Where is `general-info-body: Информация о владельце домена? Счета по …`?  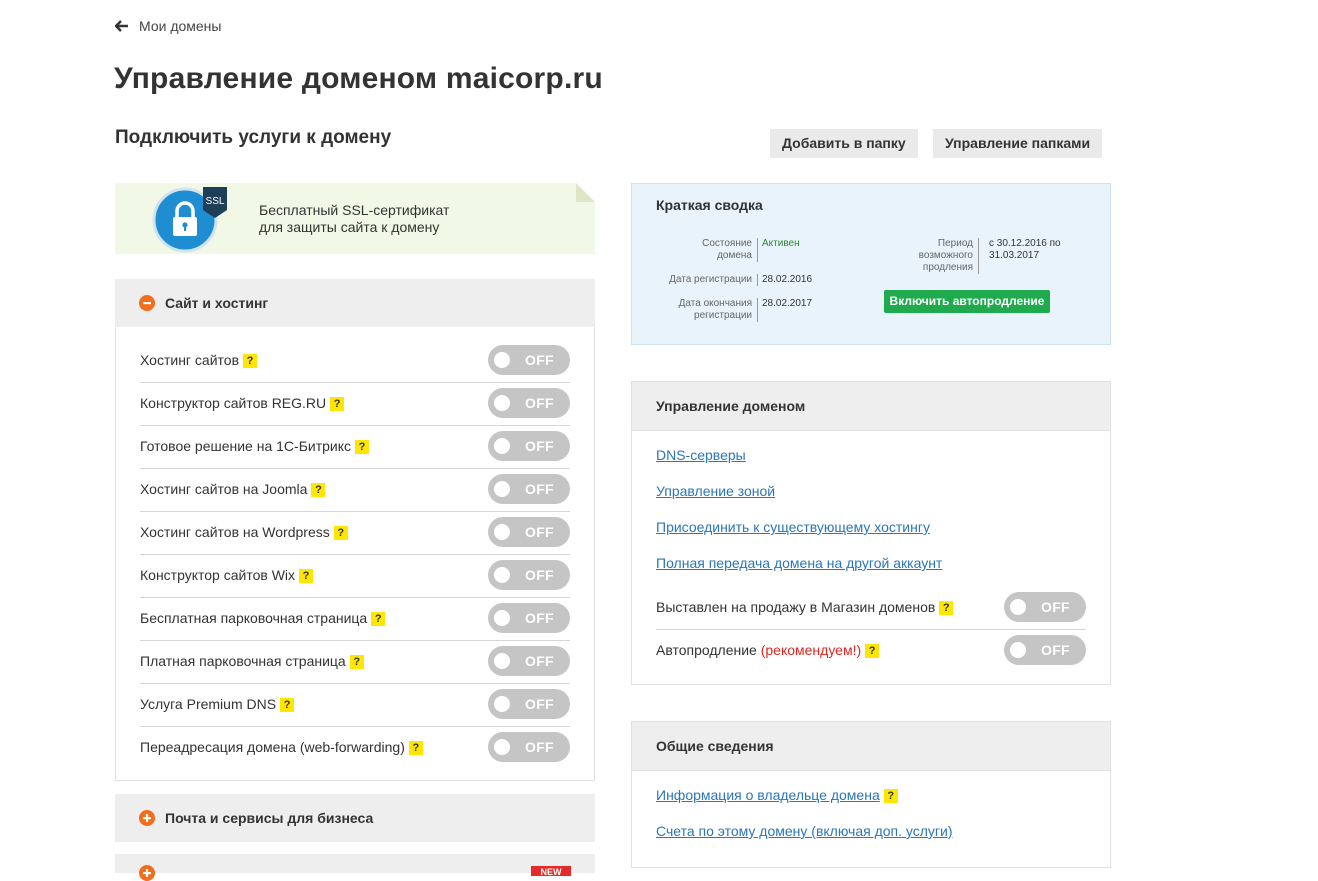
general-info-body: Информация о владельце домена? Счета по … is located at coordinates (871, 819).